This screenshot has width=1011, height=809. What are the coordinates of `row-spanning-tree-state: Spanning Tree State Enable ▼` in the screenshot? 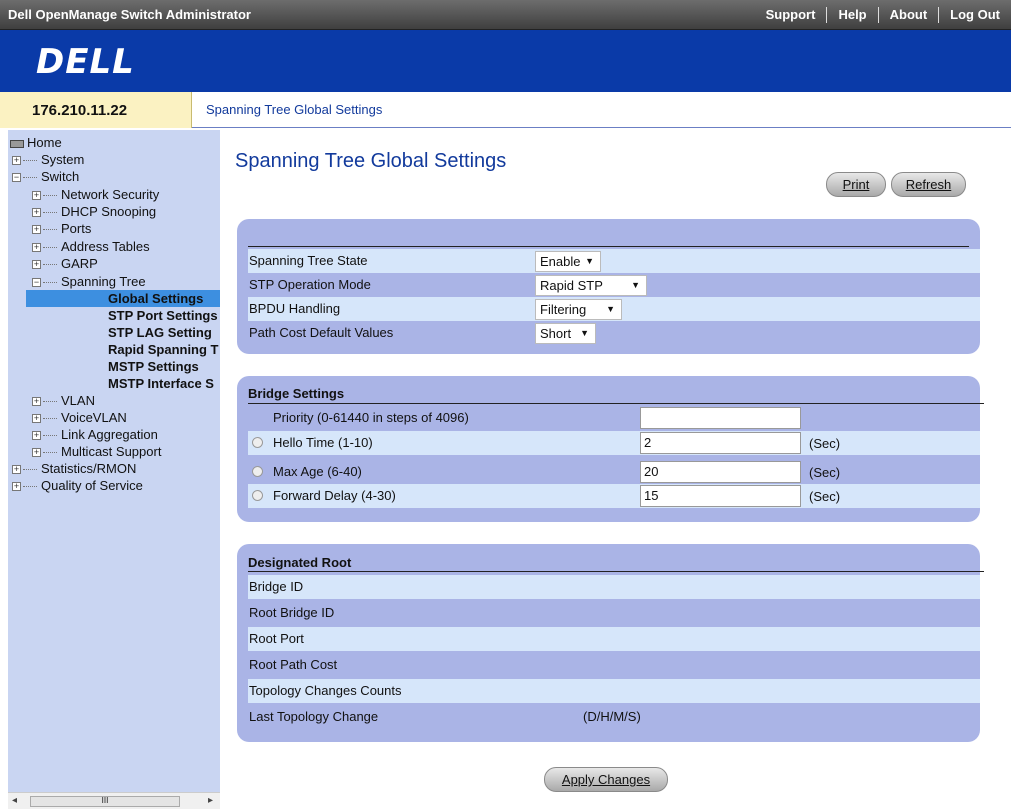 It's located at (614, 261).